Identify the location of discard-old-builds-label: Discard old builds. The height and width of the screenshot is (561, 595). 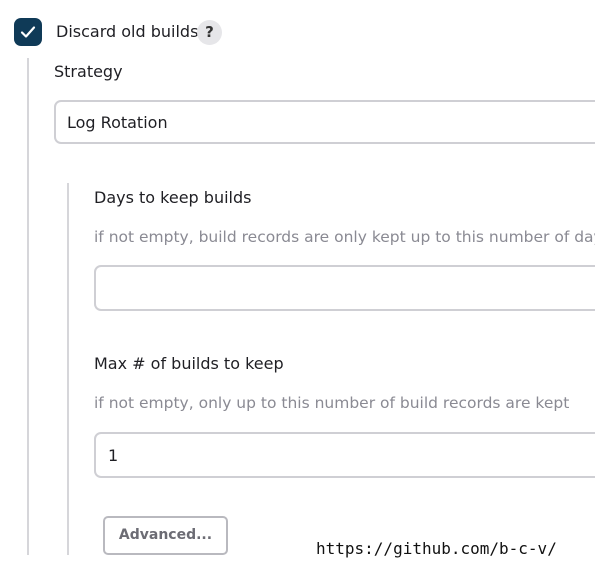
(127, 32).